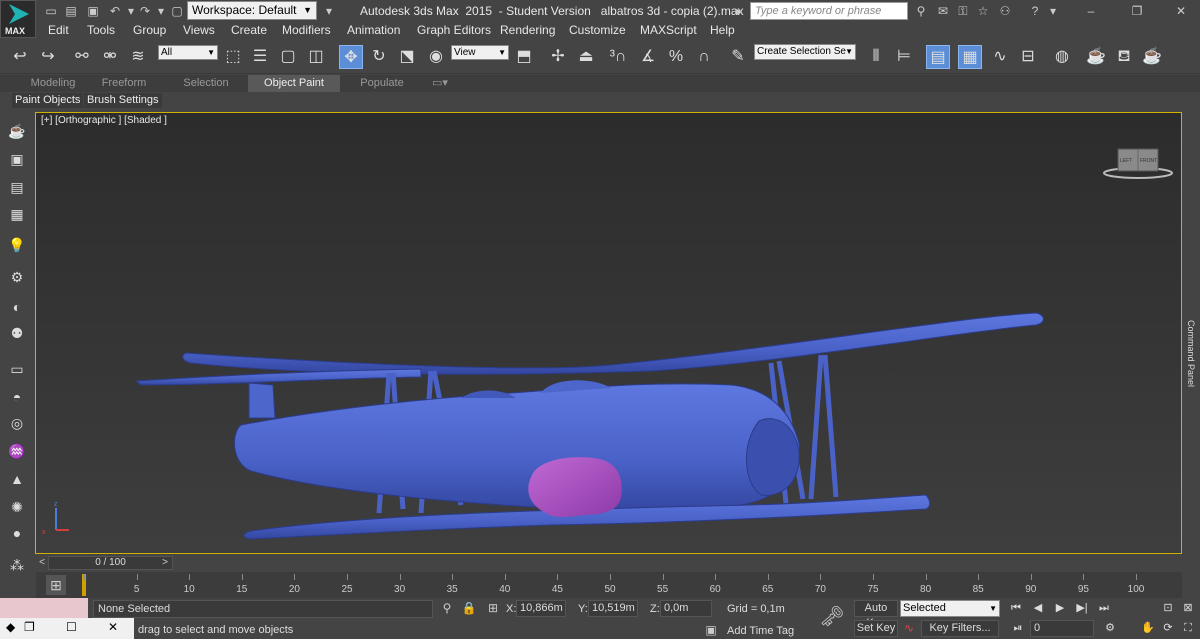 This screenshot has width=1200, height=639. Describe the element at coordinates (138, 57) in the screenshot. I see `bind-space-warp-icon: ≋` at that location.